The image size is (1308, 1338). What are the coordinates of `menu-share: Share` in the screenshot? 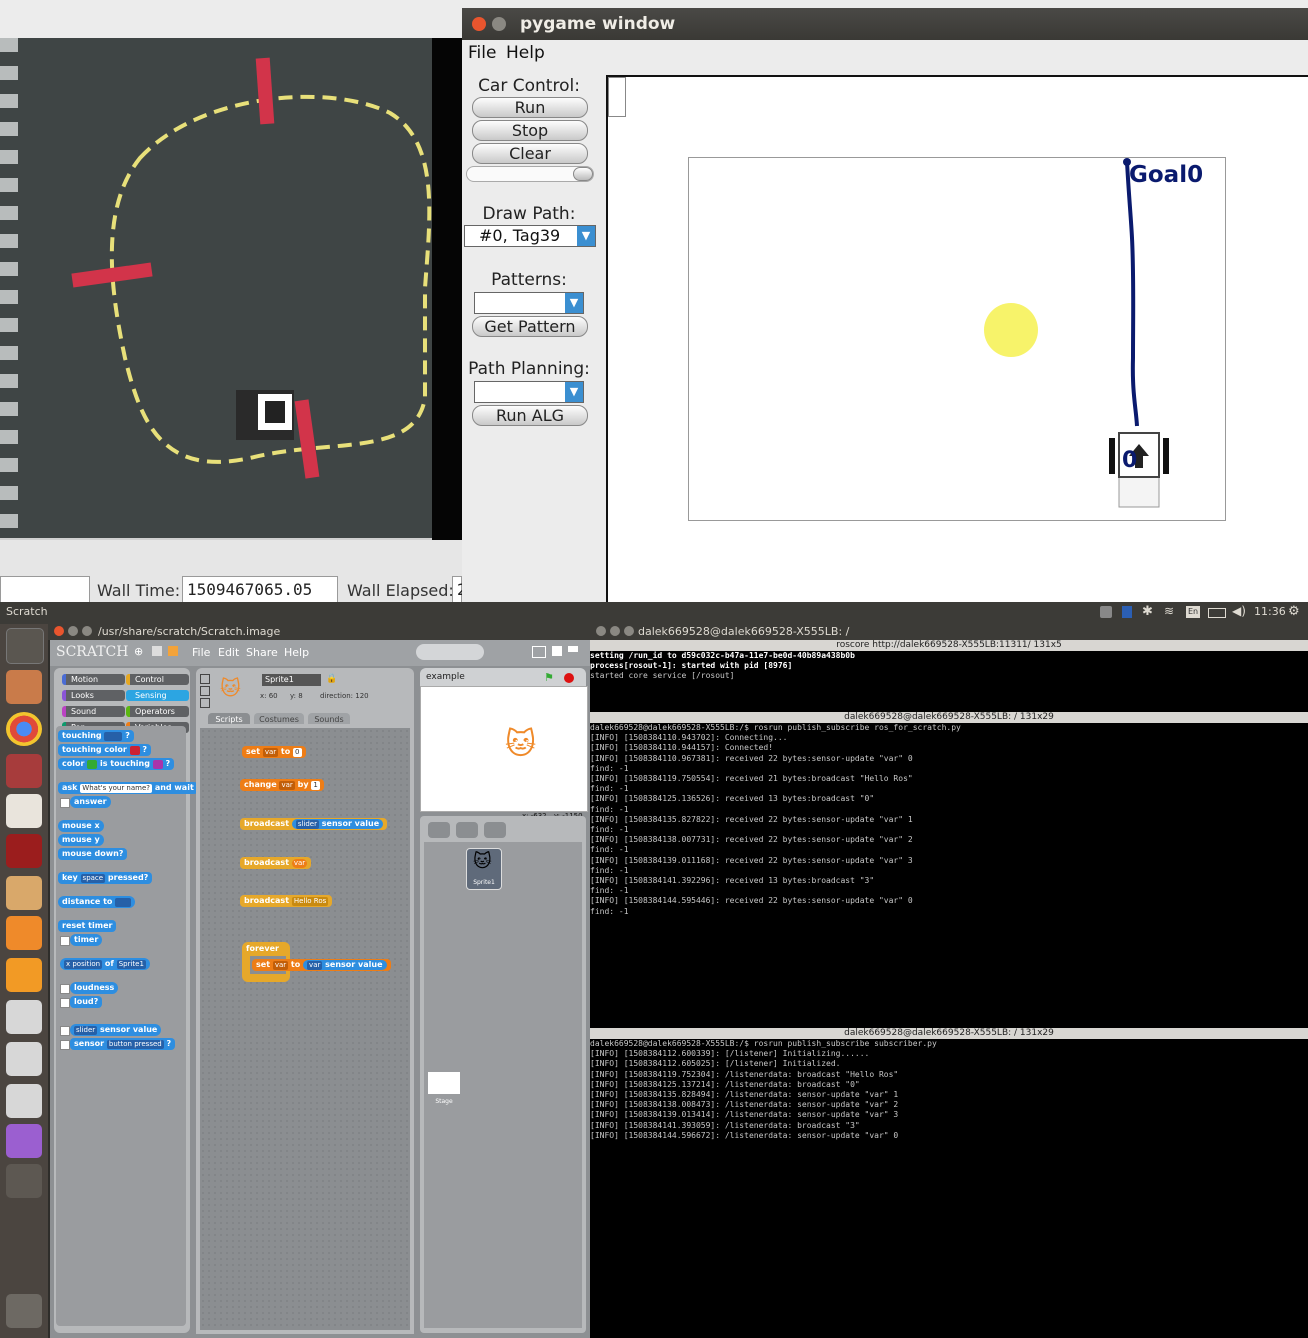 It's located at (262, 652).